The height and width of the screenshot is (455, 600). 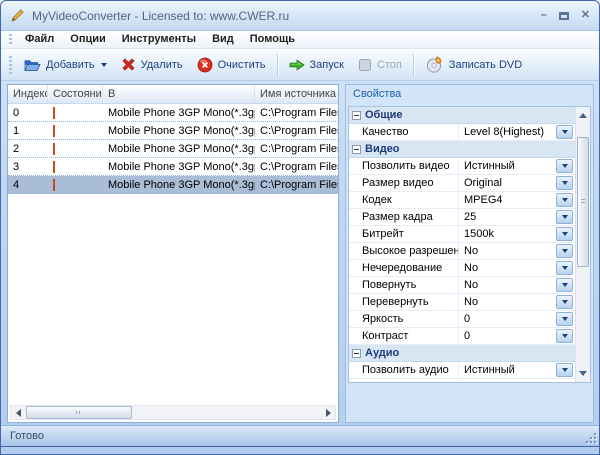 I want to click on pencil-icon, so click(x=17, y=15).